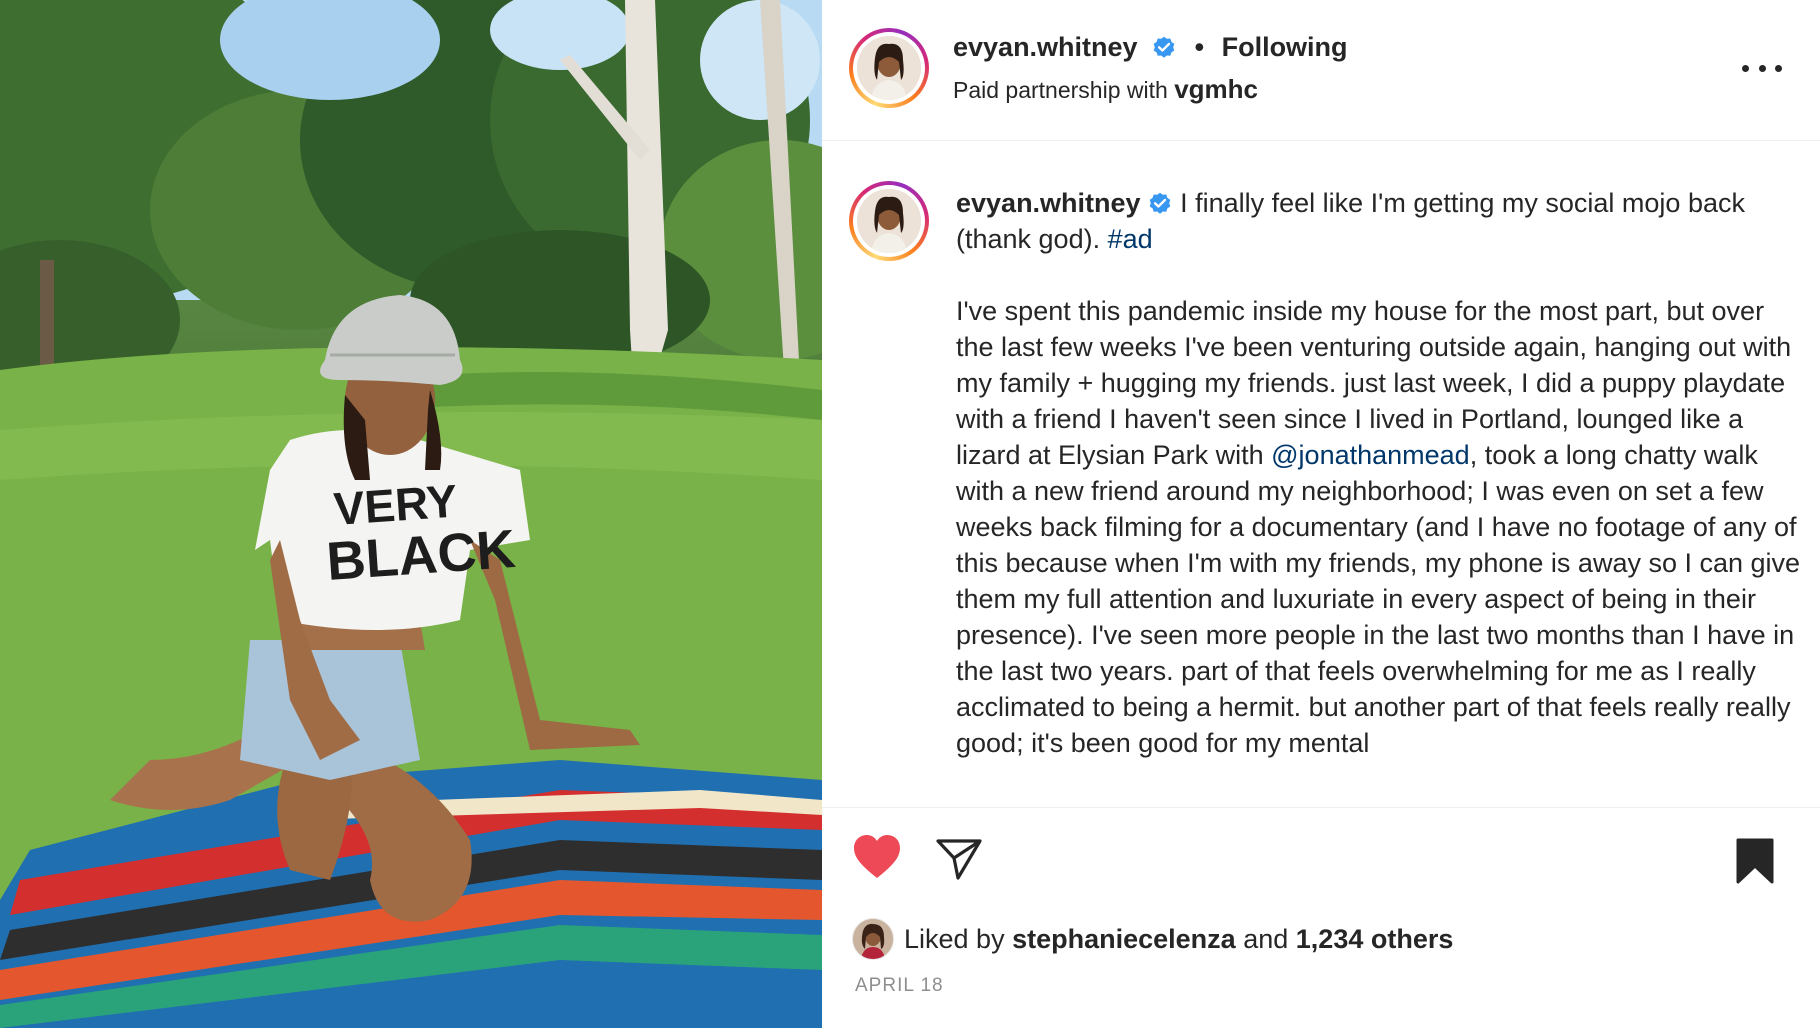  I want to click on post-date: APRIL 18, so click(899, 986).